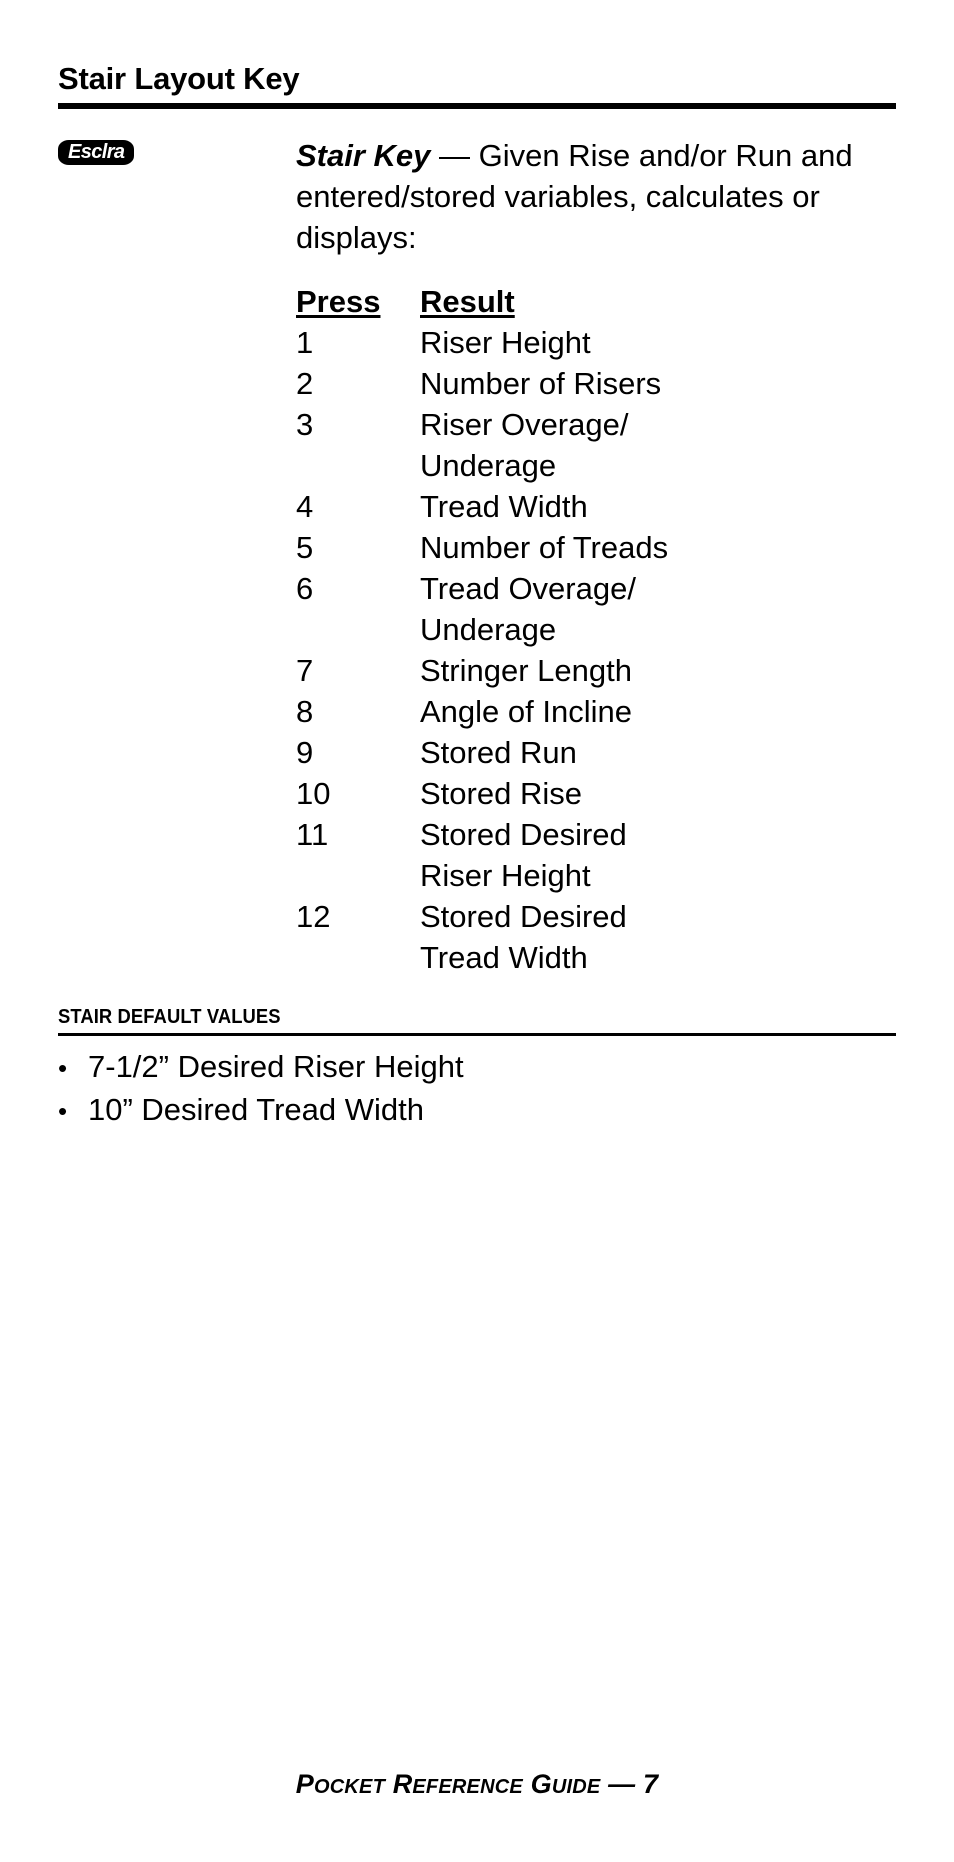 This screenshot has height=1862, width=954. Describe the element at coordinates (596, 301) in the screenshot. I see `table-header-row: Press Result` at that location.